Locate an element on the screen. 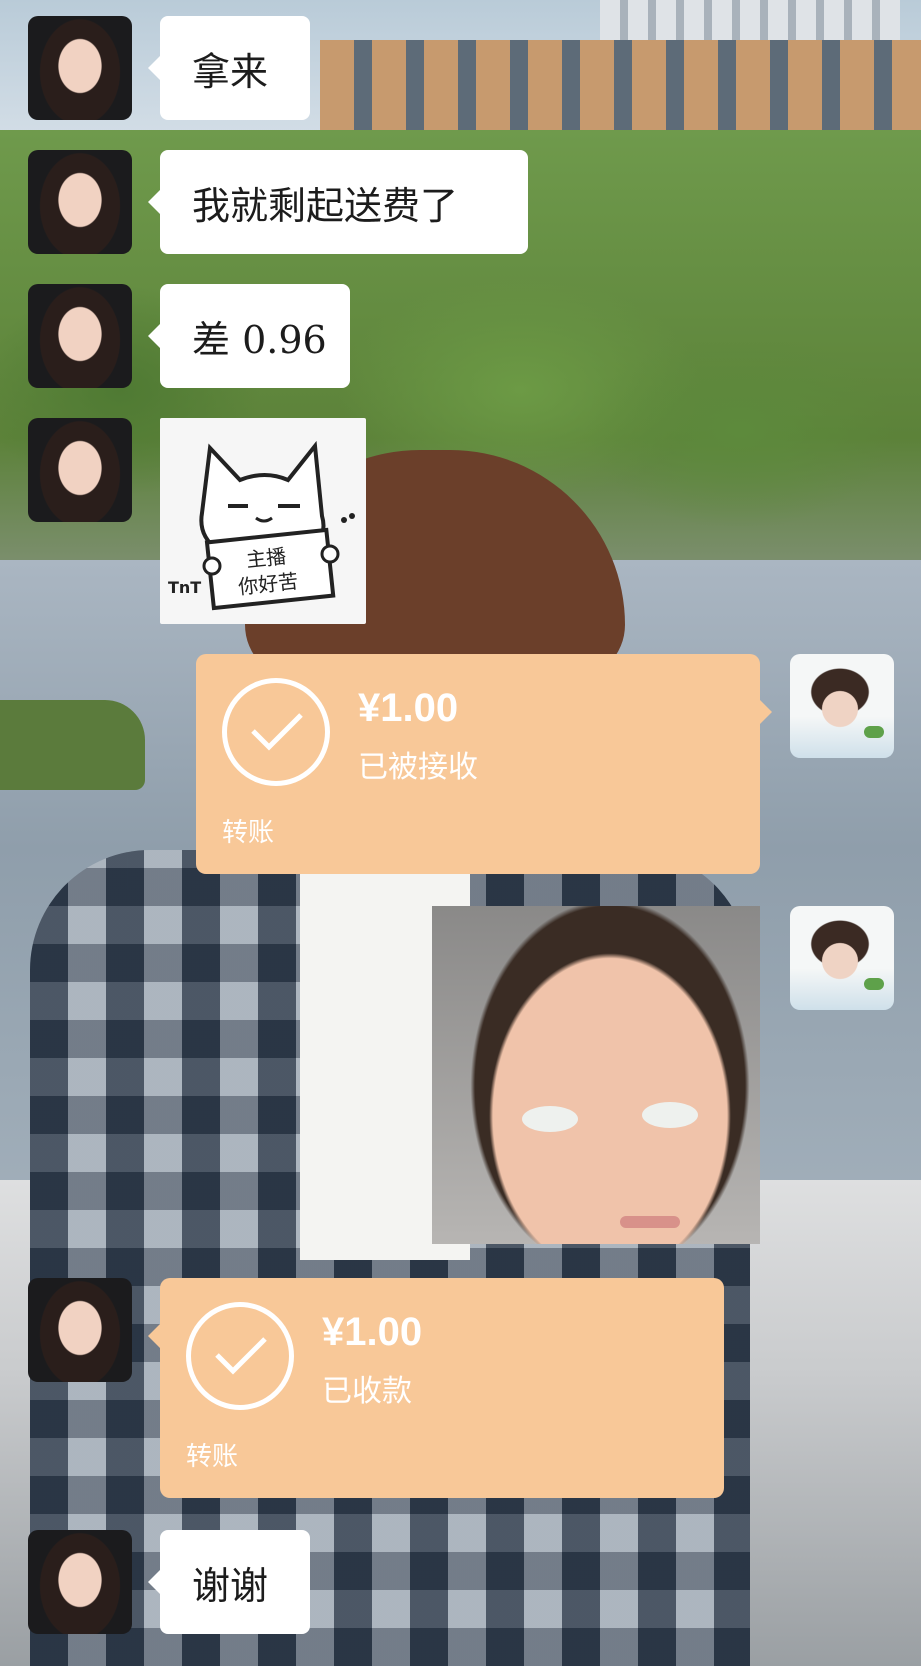 The height and width of the screenshot is (1666, 921). sticker-message: 主播 你好苦 TnT is located at coordinates (263, 521).